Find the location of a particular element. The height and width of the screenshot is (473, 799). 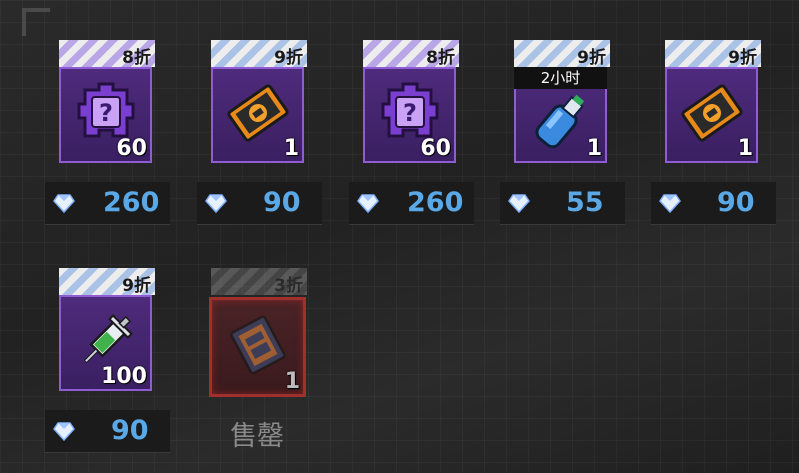

shop-item-3: 8折 ? 60 260 is located at coordinates (426, 132).